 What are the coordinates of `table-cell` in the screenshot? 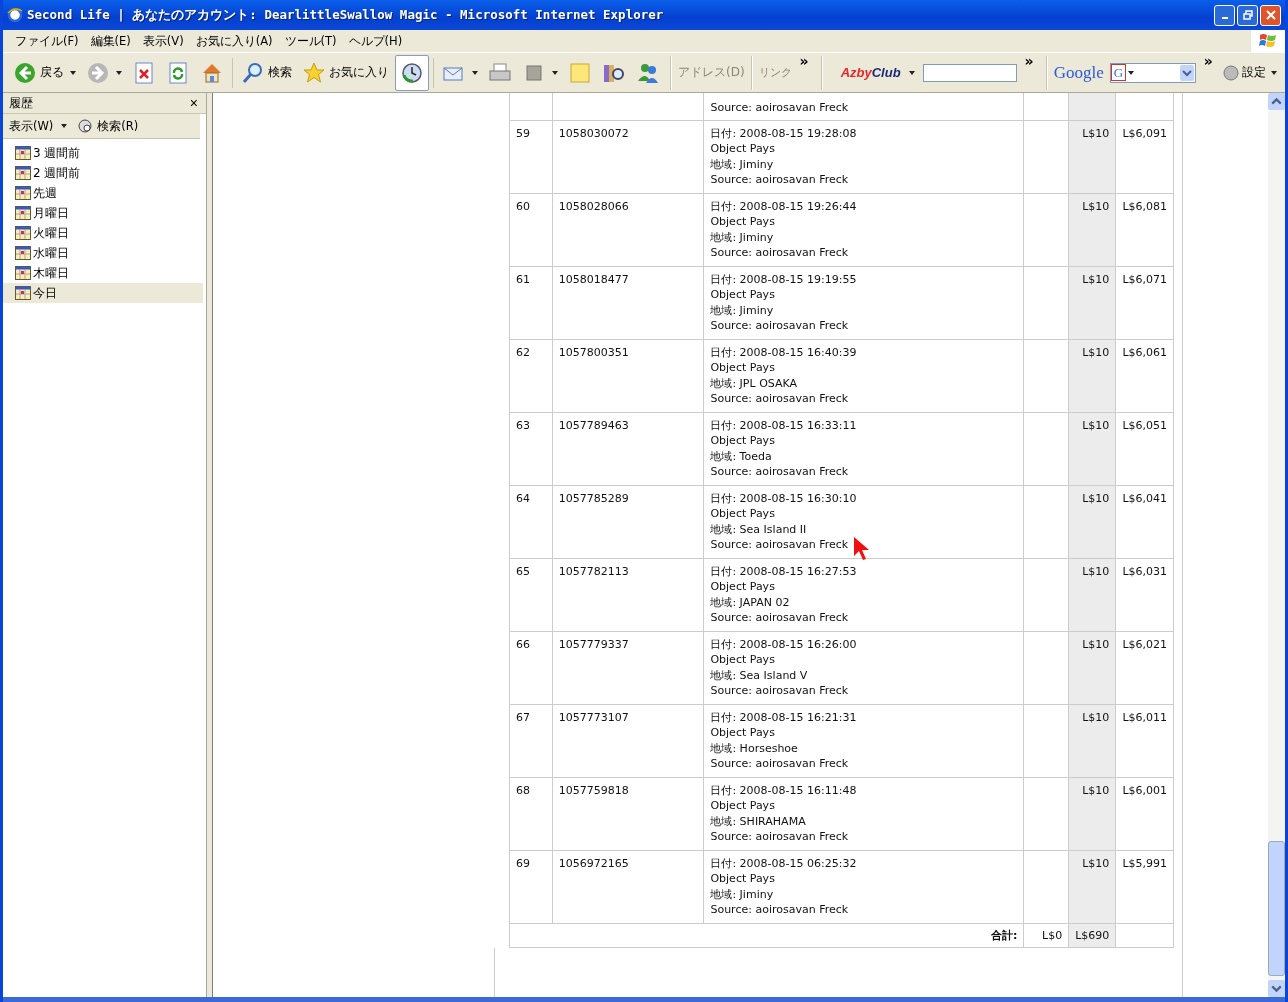 It's located at (1144, 106).